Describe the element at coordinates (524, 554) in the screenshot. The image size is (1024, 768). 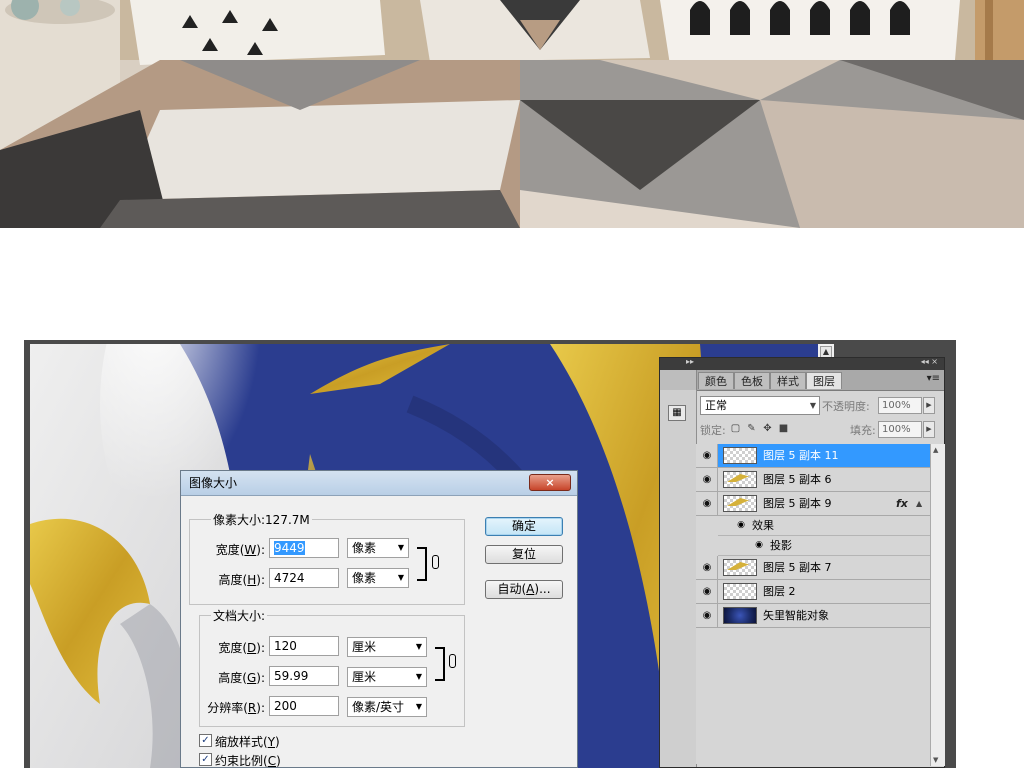
I see `reset-button: 复位` at that location.